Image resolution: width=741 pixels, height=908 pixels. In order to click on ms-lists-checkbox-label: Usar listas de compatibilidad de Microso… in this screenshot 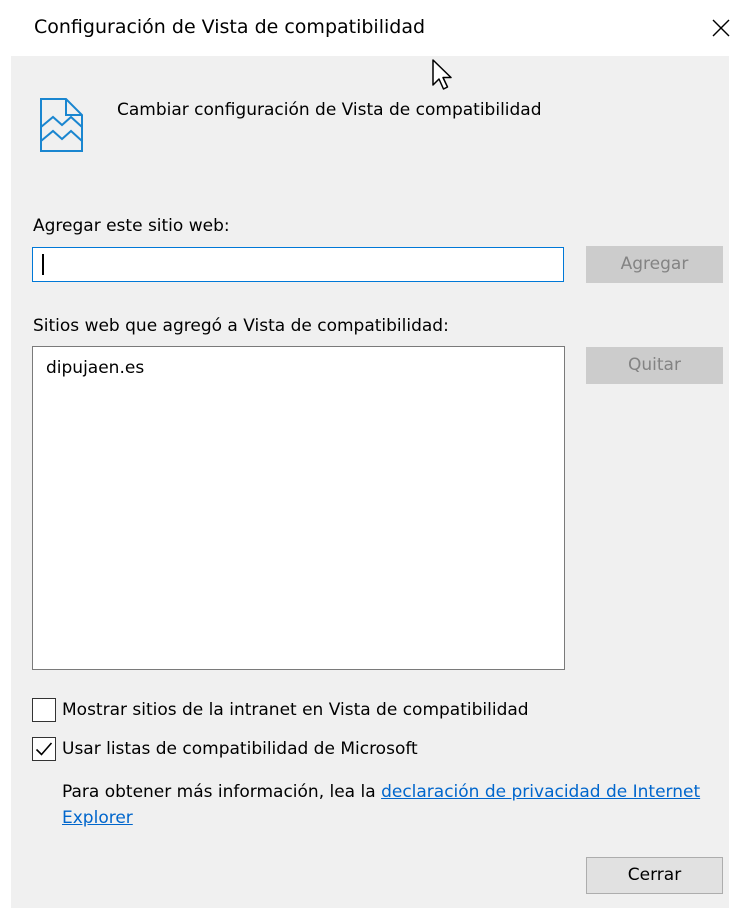, I will do `click(240, 749)`.